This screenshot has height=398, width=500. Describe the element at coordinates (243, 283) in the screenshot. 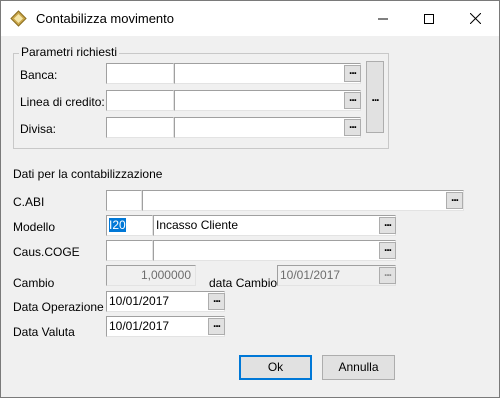

I see `data-cambio-label: data Cambio` at that location.